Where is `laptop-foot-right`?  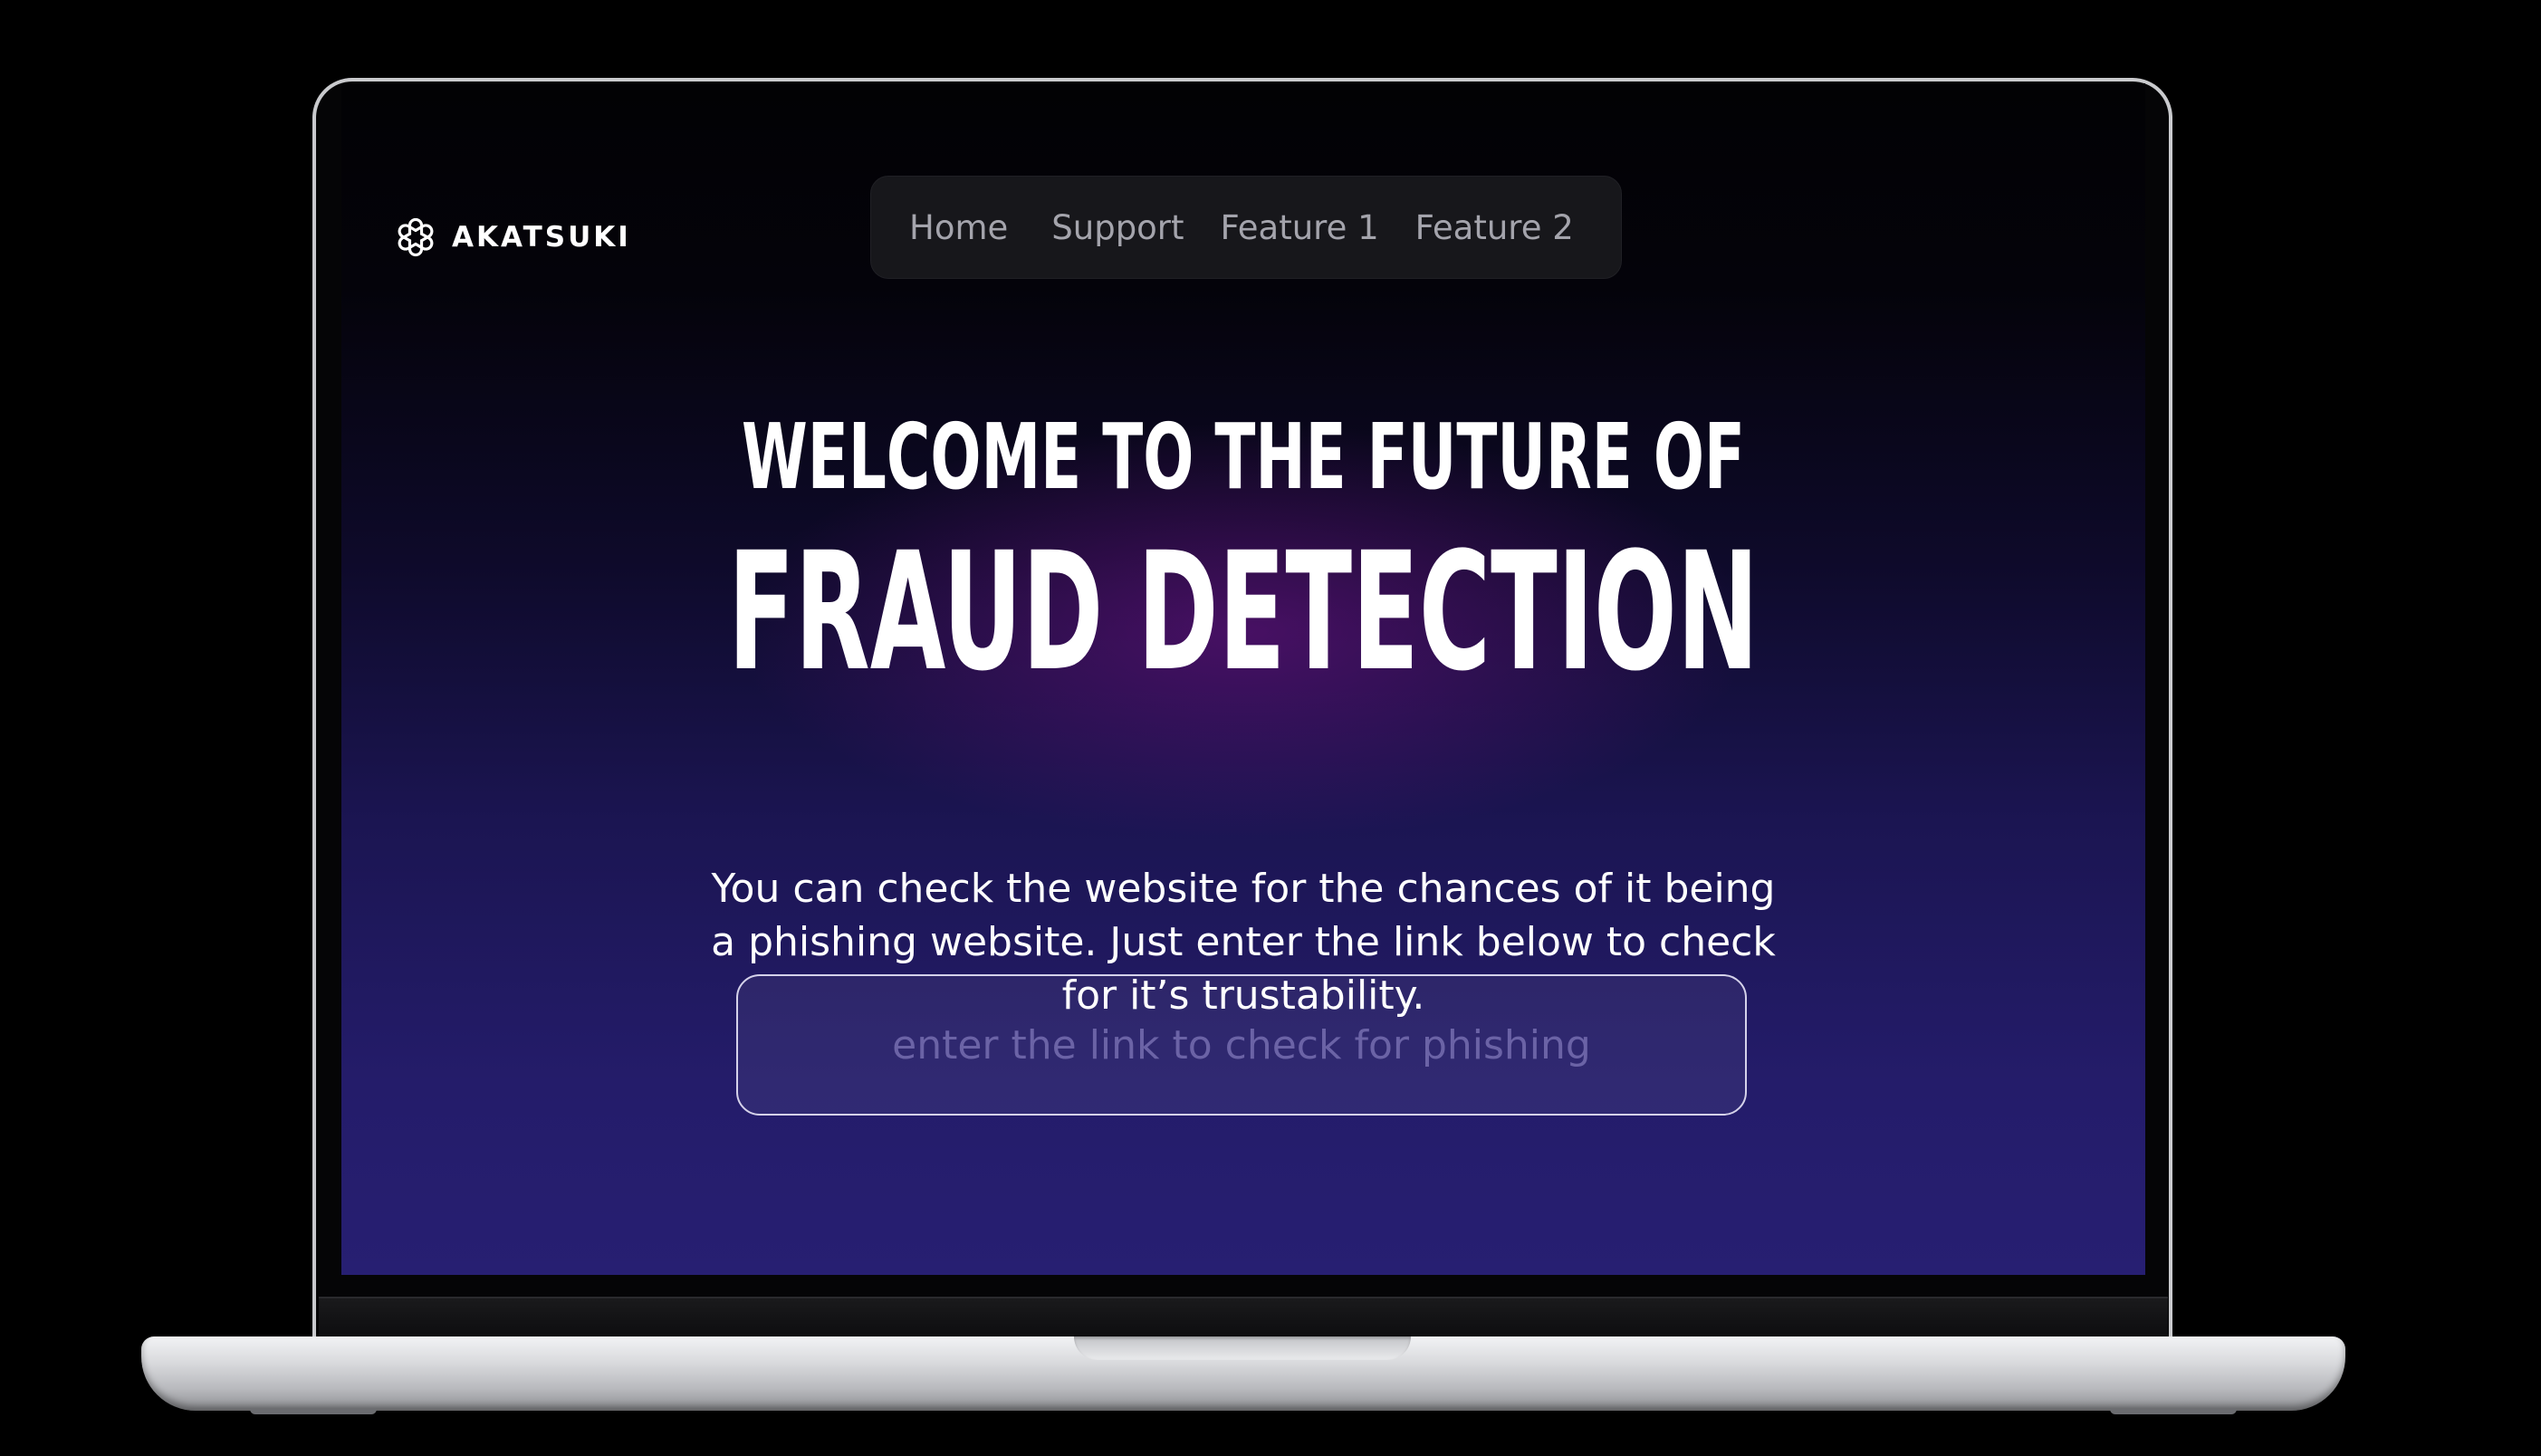
laptop-foot-right is located at coordinates (2173, 1411).